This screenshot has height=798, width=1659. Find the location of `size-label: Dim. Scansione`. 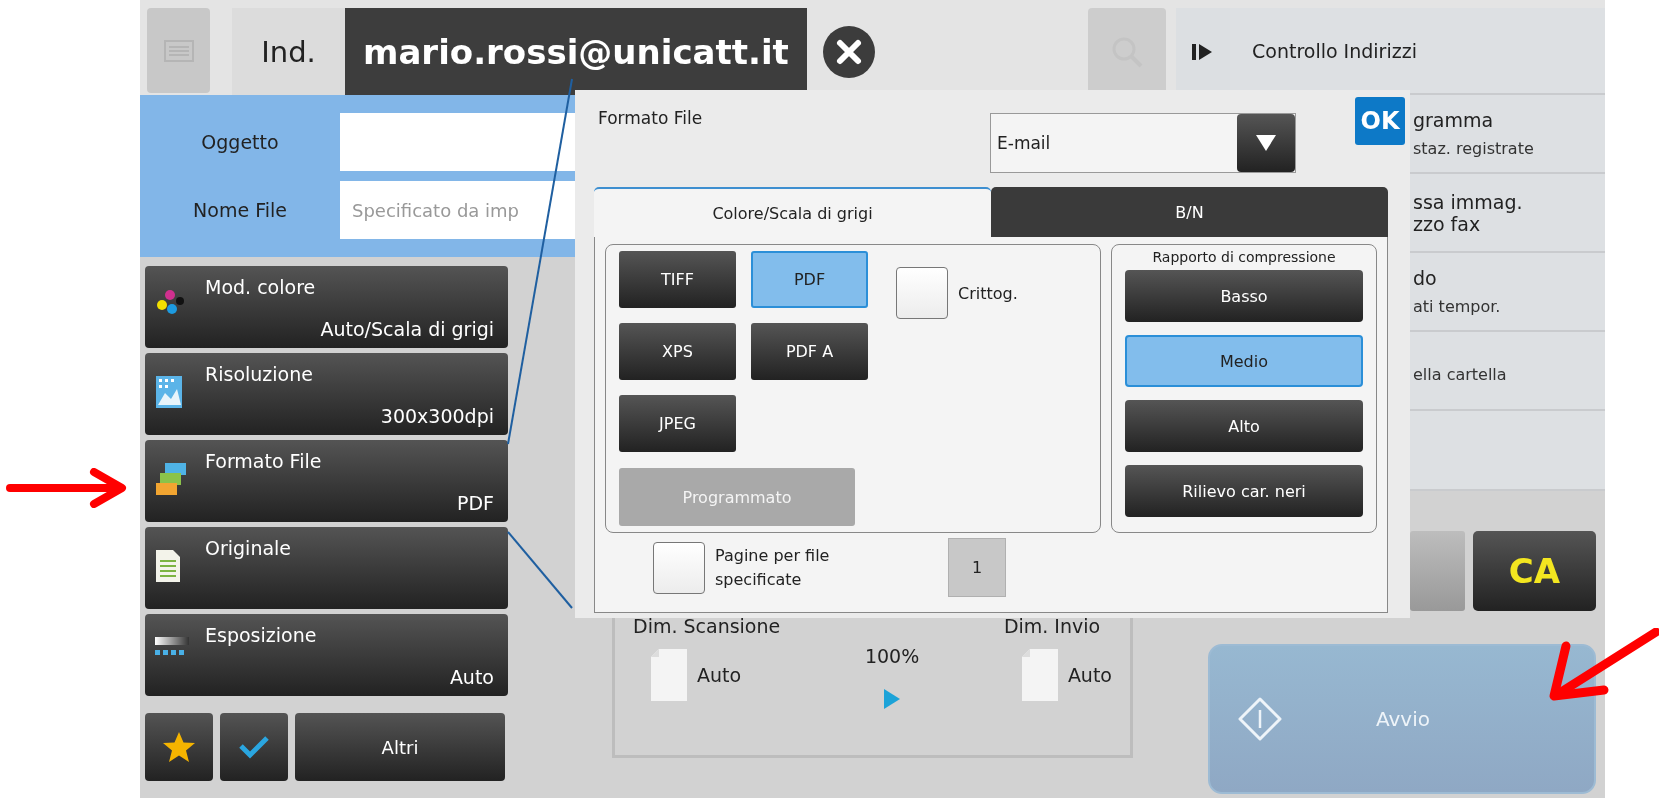

size-label: Dim. Scansione is located at coordinates (707, 626).